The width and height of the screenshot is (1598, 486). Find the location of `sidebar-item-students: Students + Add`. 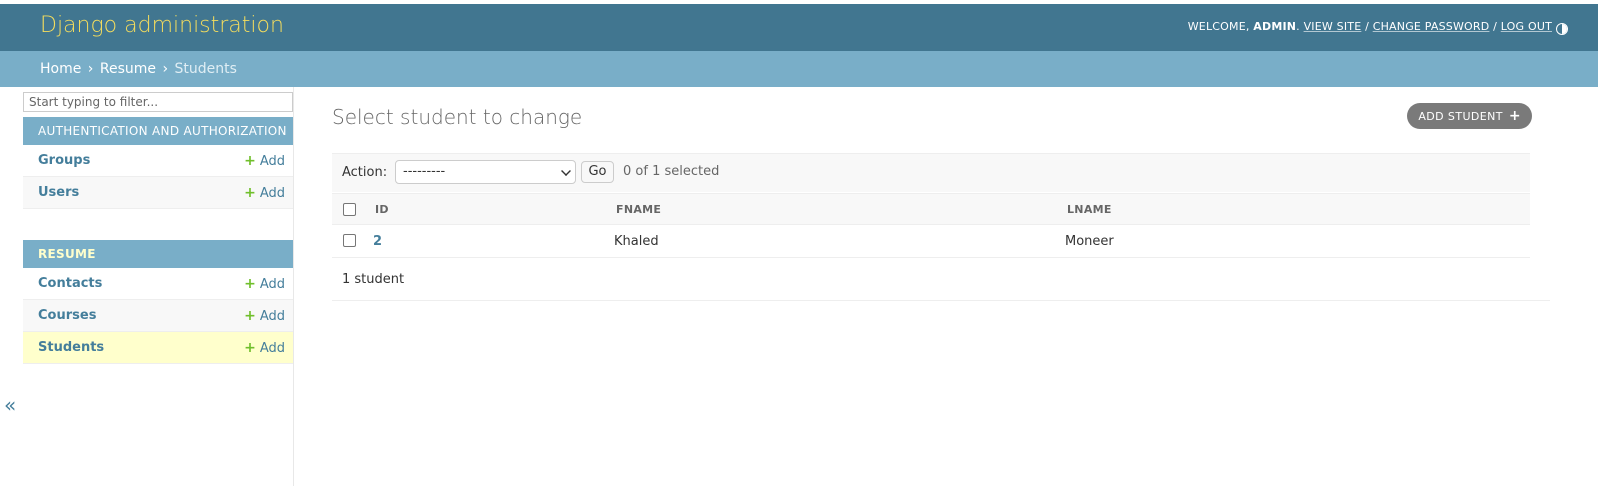

sidebar-item-students: Students + Add is located at coordinates (158, 348).